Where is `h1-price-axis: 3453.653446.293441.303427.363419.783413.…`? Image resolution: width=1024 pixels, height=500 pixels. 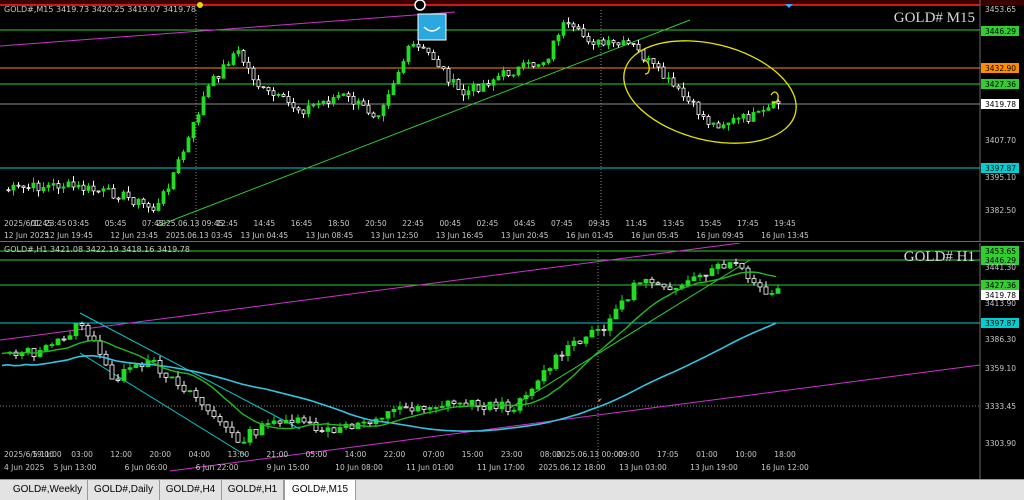
h1-price-axis: 3453.653446.293441.303427.363419.783413.… is located at coordinates (1000, 347).